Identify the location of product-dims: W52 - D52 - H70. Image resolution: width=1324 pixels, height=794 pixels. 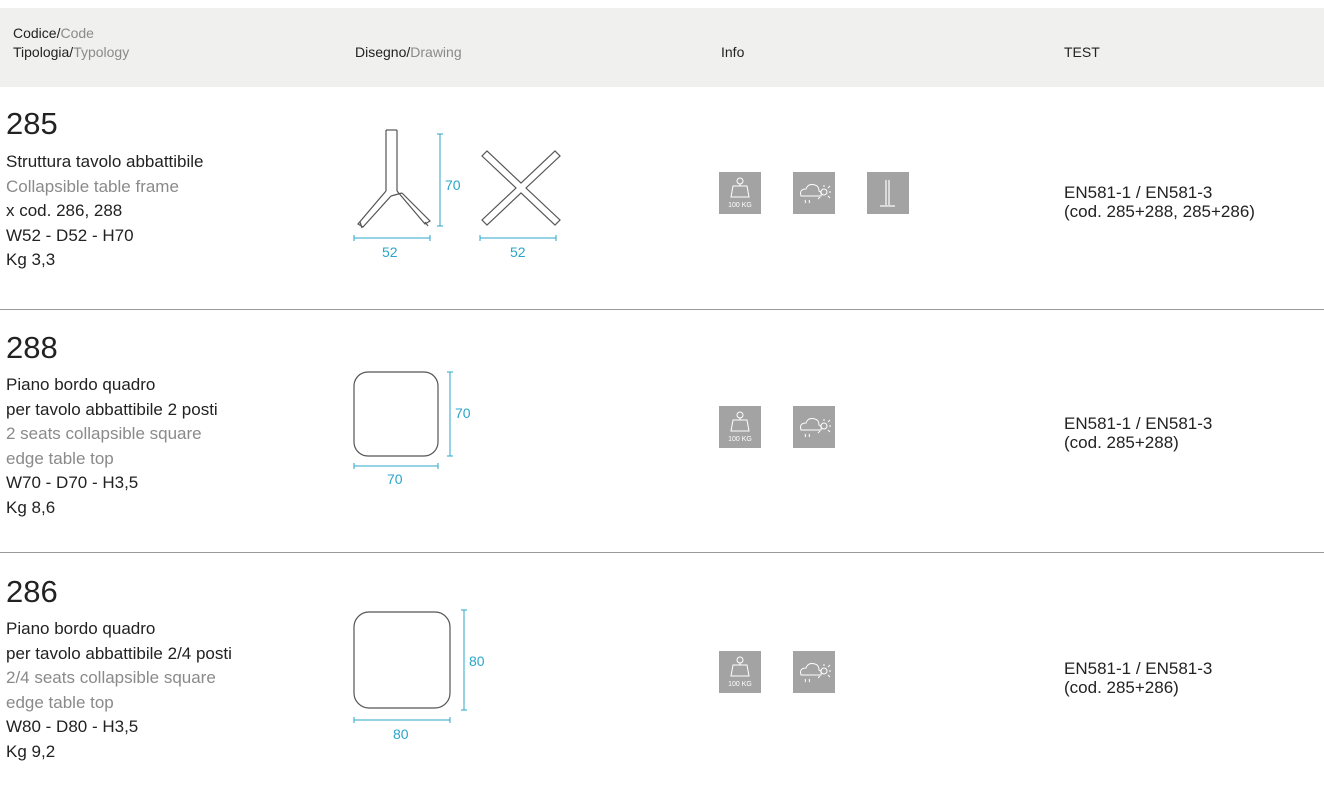
(70, 235).